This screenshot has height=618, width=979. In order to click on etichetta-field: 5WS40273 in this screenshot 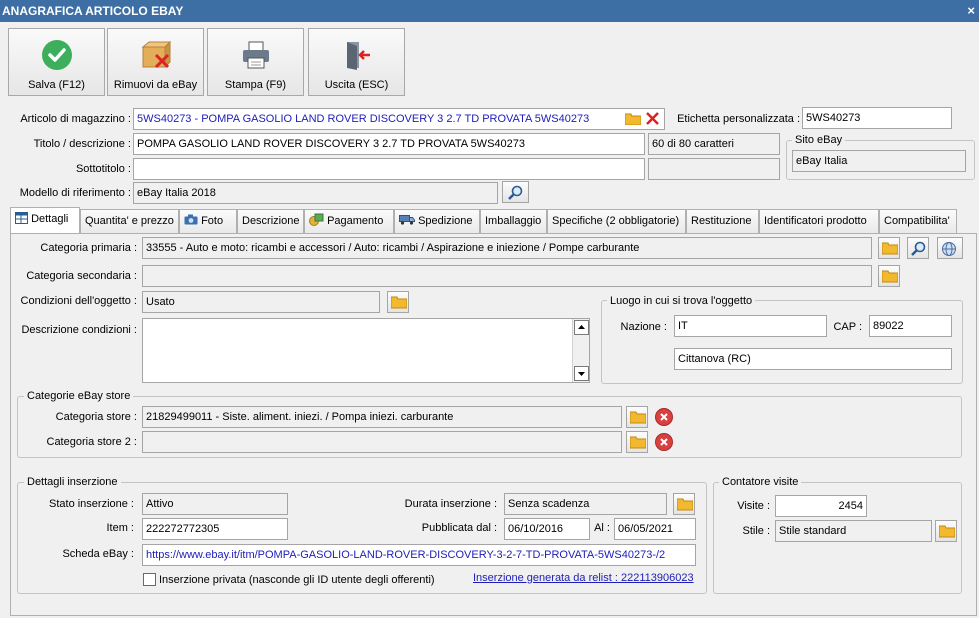, I will do `click(877, 118)`.